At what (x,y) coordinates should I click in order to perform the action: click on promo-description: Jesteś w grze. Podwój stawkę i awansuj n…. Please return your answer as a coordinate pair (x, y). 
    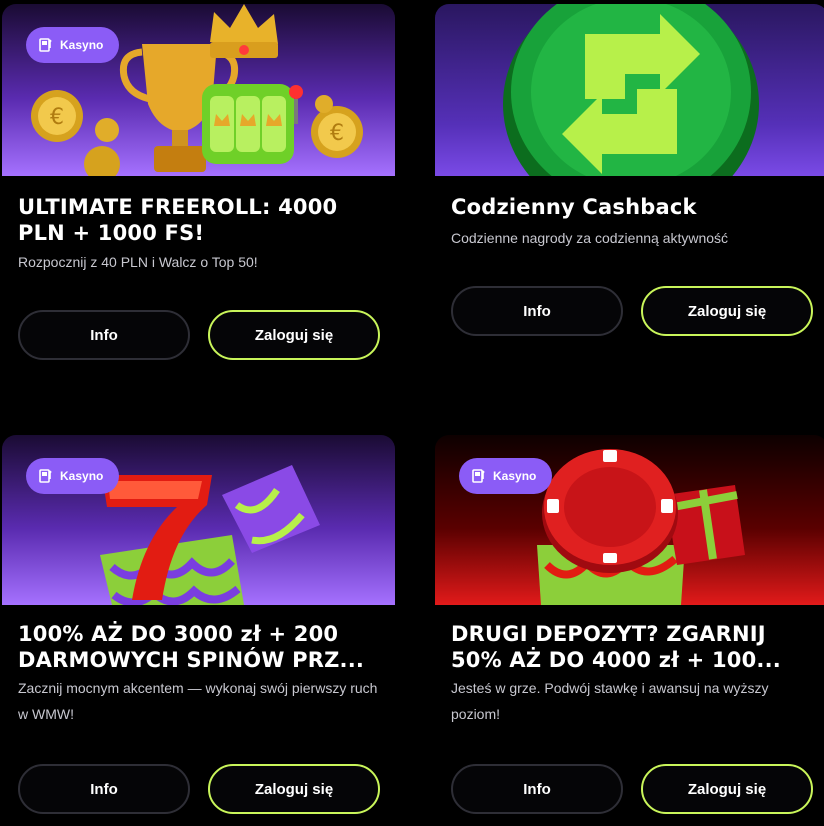
    Looking at the image, I should click on (610, 701).